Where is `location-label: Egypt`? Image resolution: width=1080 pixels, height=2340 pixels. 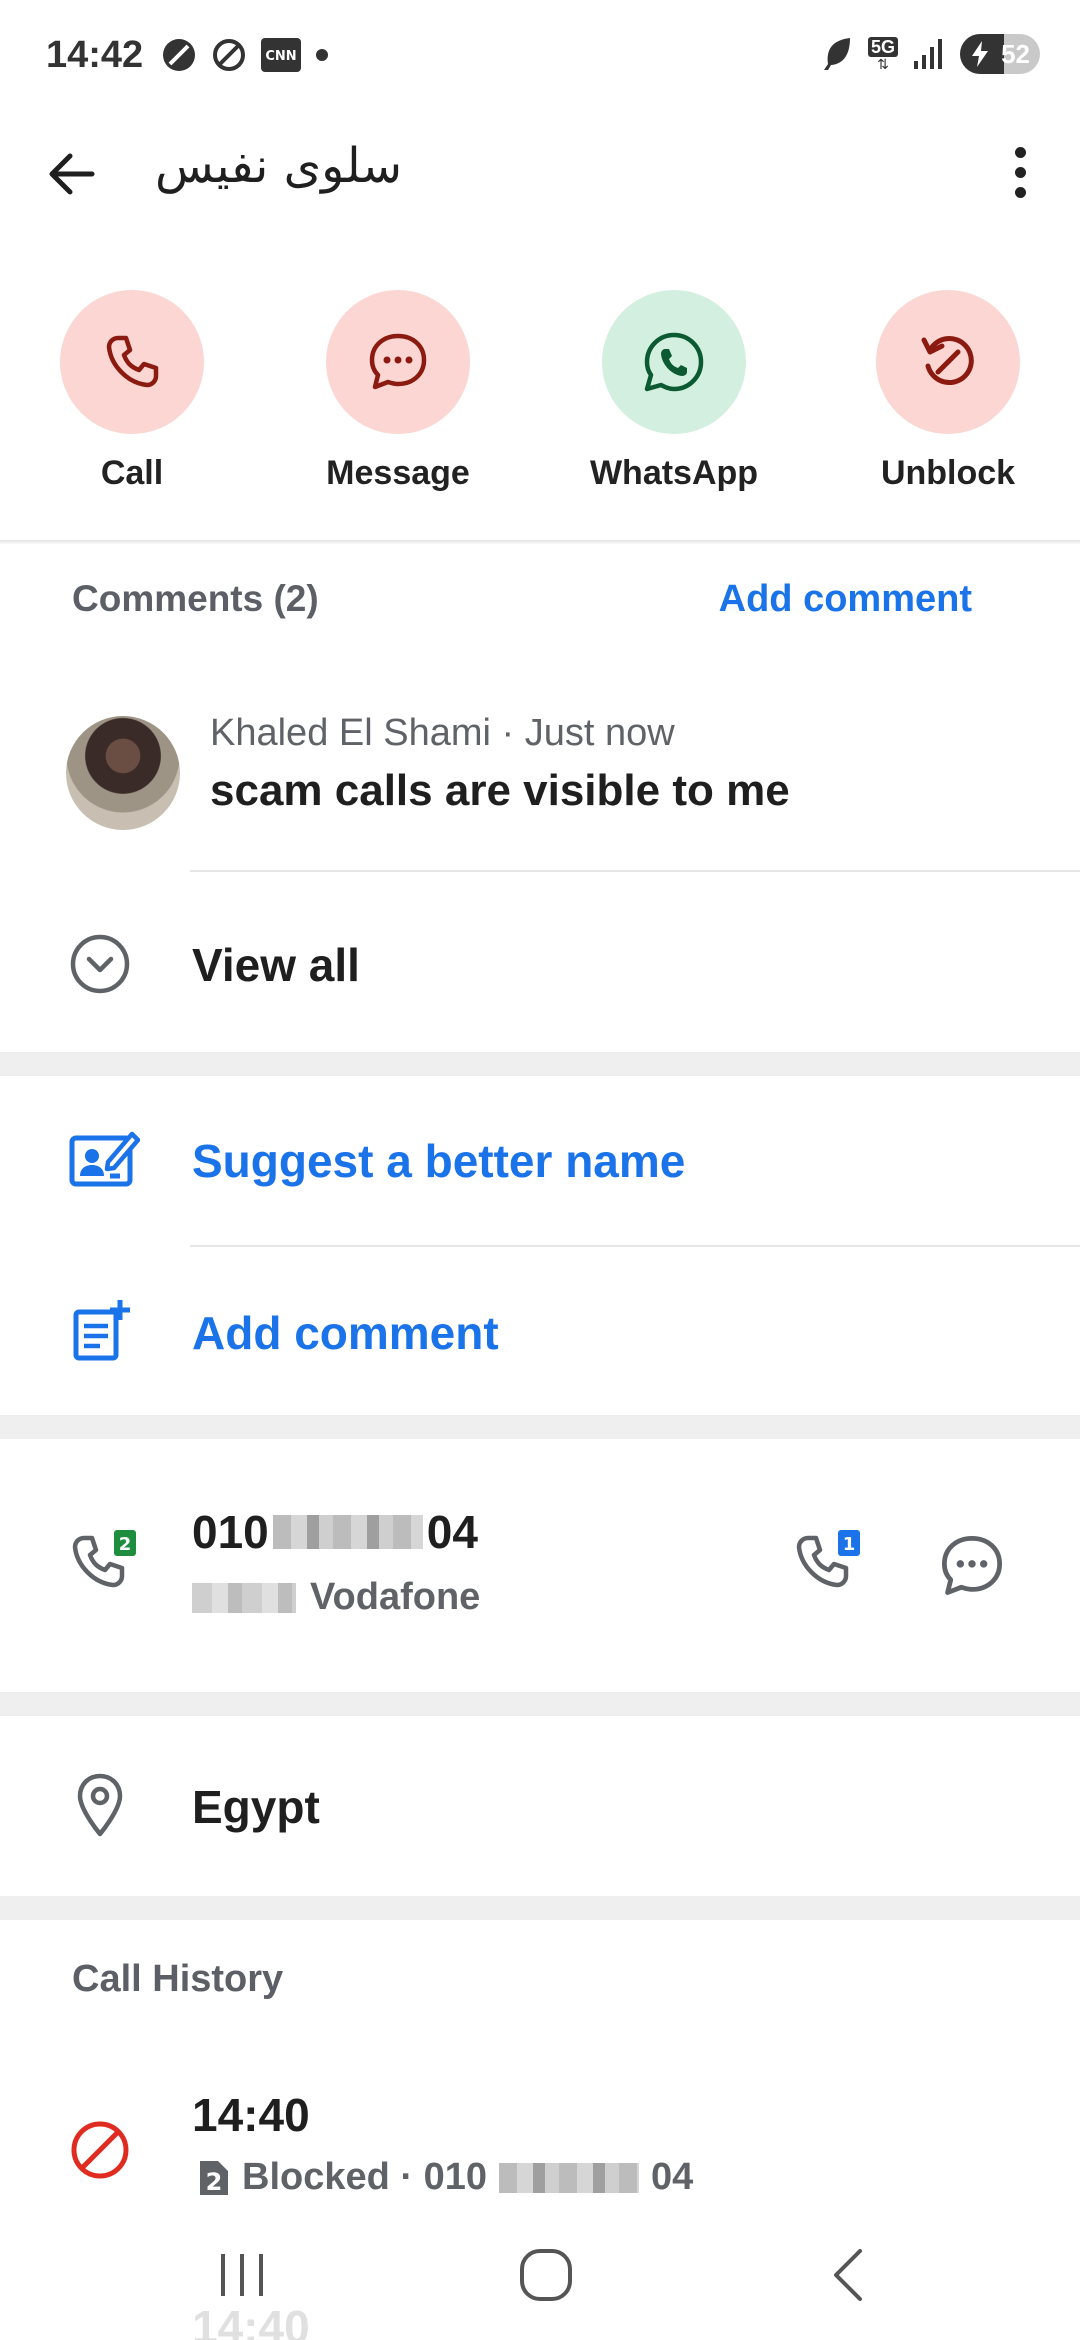
location-label: Egypt is located at coordinates (256, 1807).